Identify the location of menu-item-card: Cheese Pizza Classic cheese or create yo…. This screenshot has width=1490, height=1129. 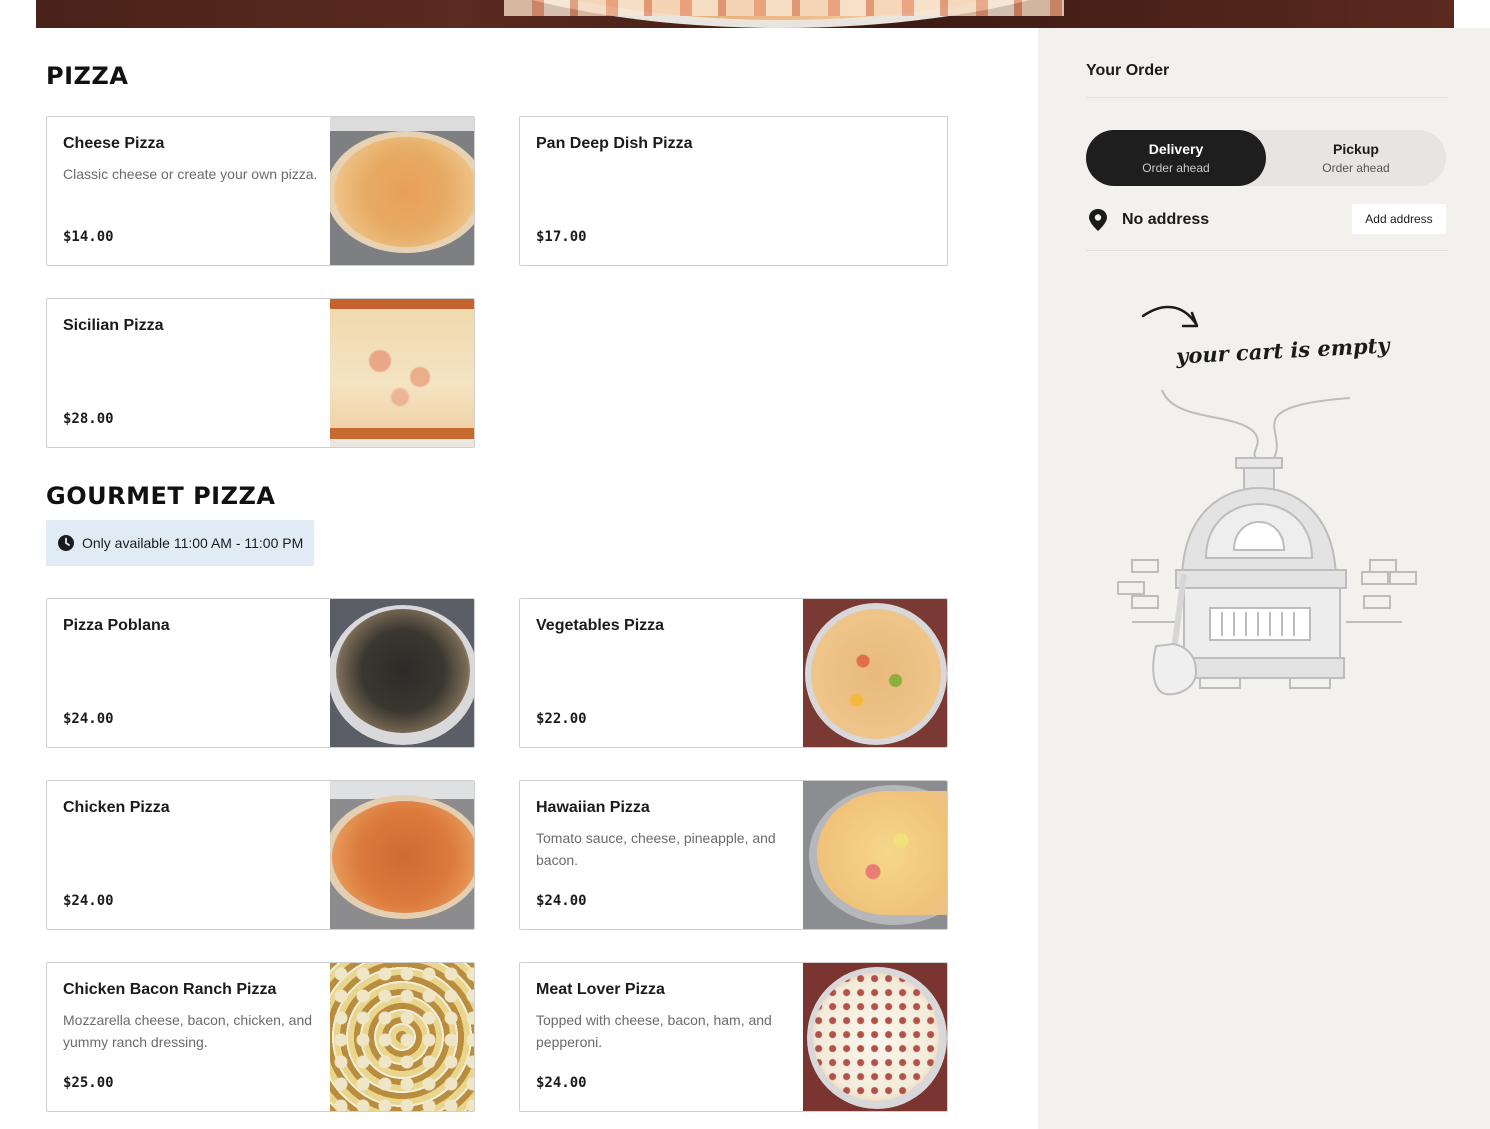
(260, 191).